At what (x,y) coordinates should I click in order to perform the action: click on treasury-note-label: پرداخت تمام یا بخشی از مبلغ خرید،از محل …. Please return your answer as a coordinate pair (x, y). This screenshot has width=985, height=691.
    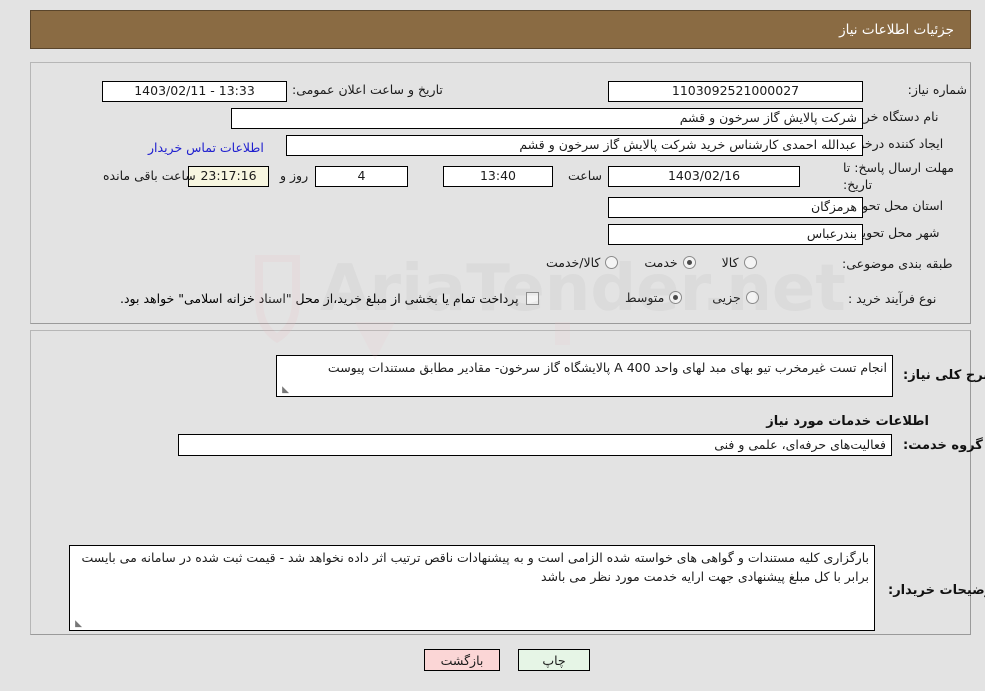
    Looking at the image, I should click on (319, 298).